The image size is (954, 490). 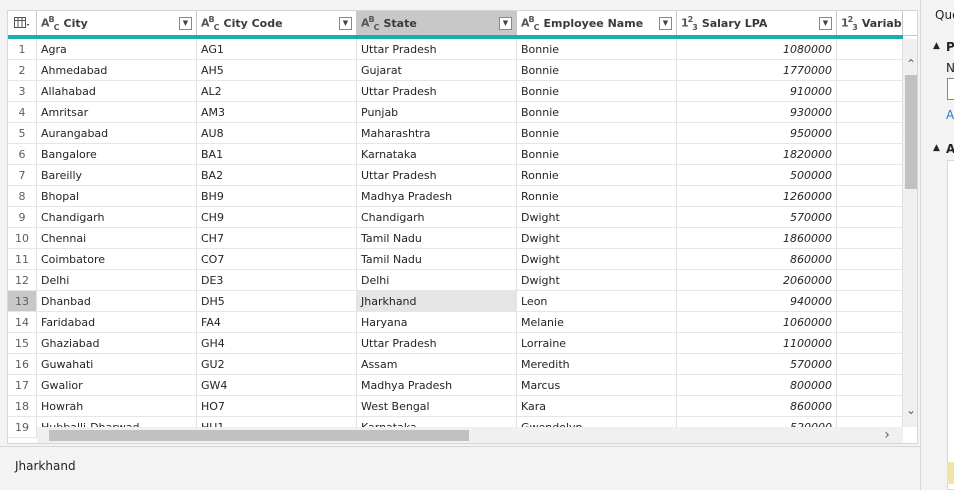 I want to click on cell-city: Howrah, so click(x=117, y=406).